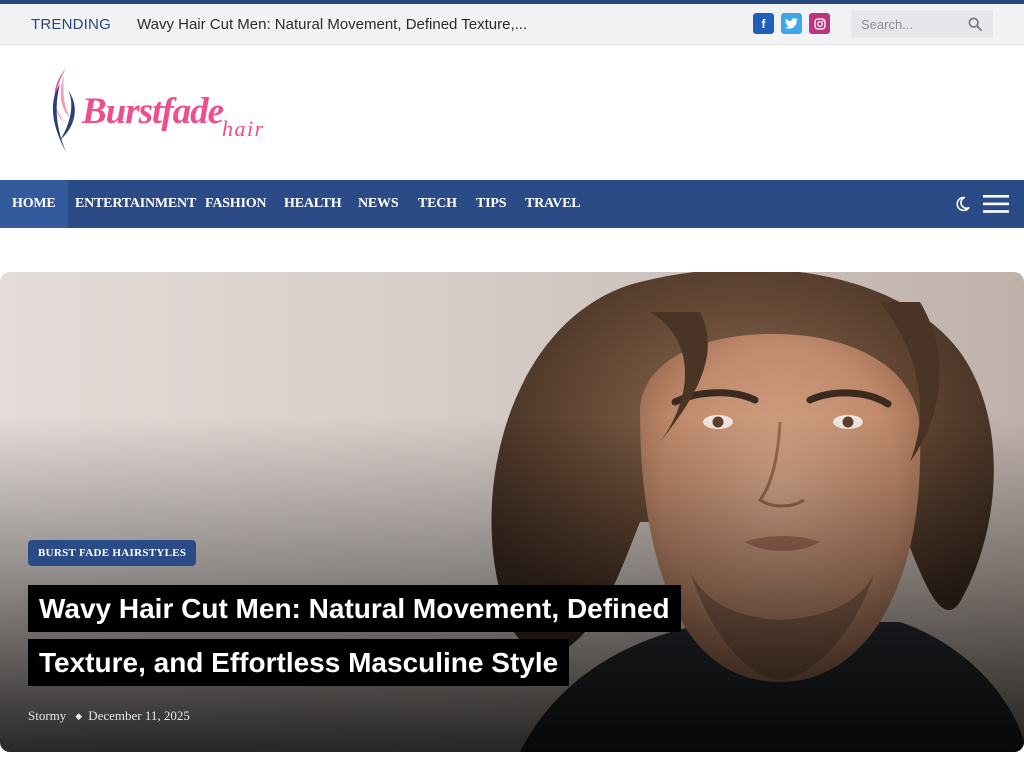 The width and height of the screenshot is (1024, 768). I want to click on nav-item-fashion: FASHION, so click(235, 204).